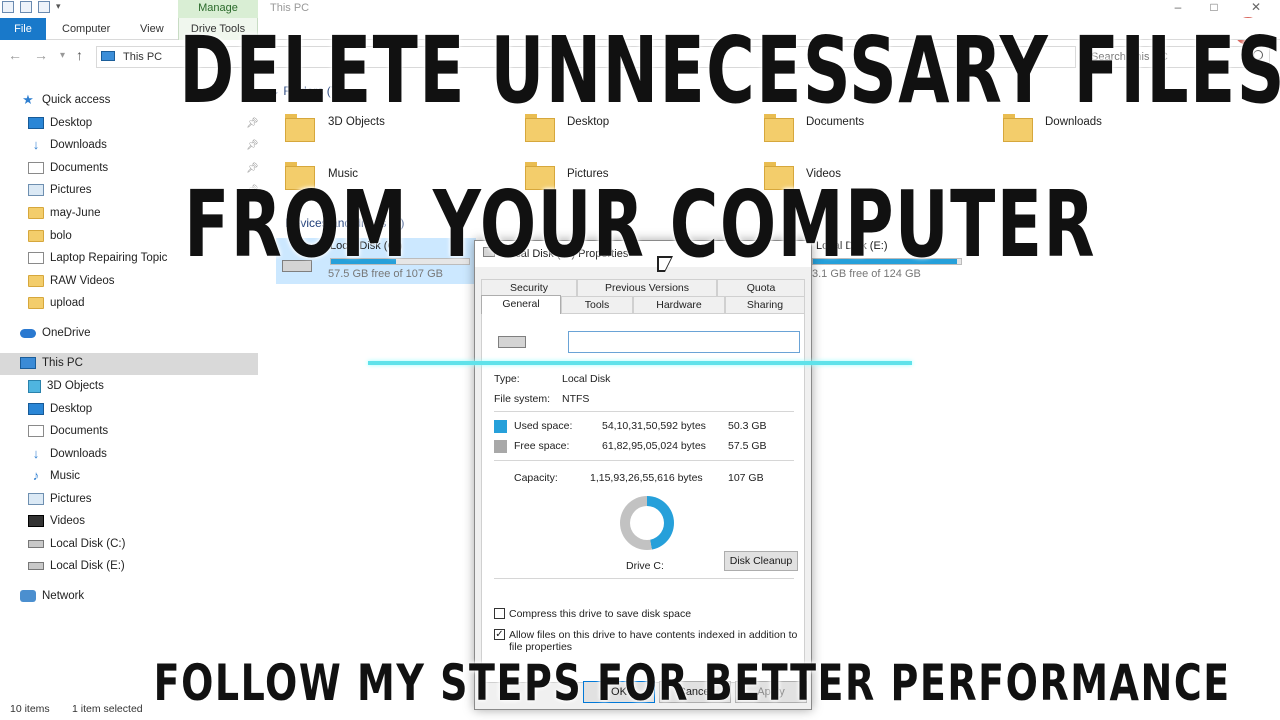 This screenshot has width=1280, height=720. I want to click on nav-pc-local-disk-c: Local Disk (C:), so click(76, 544).